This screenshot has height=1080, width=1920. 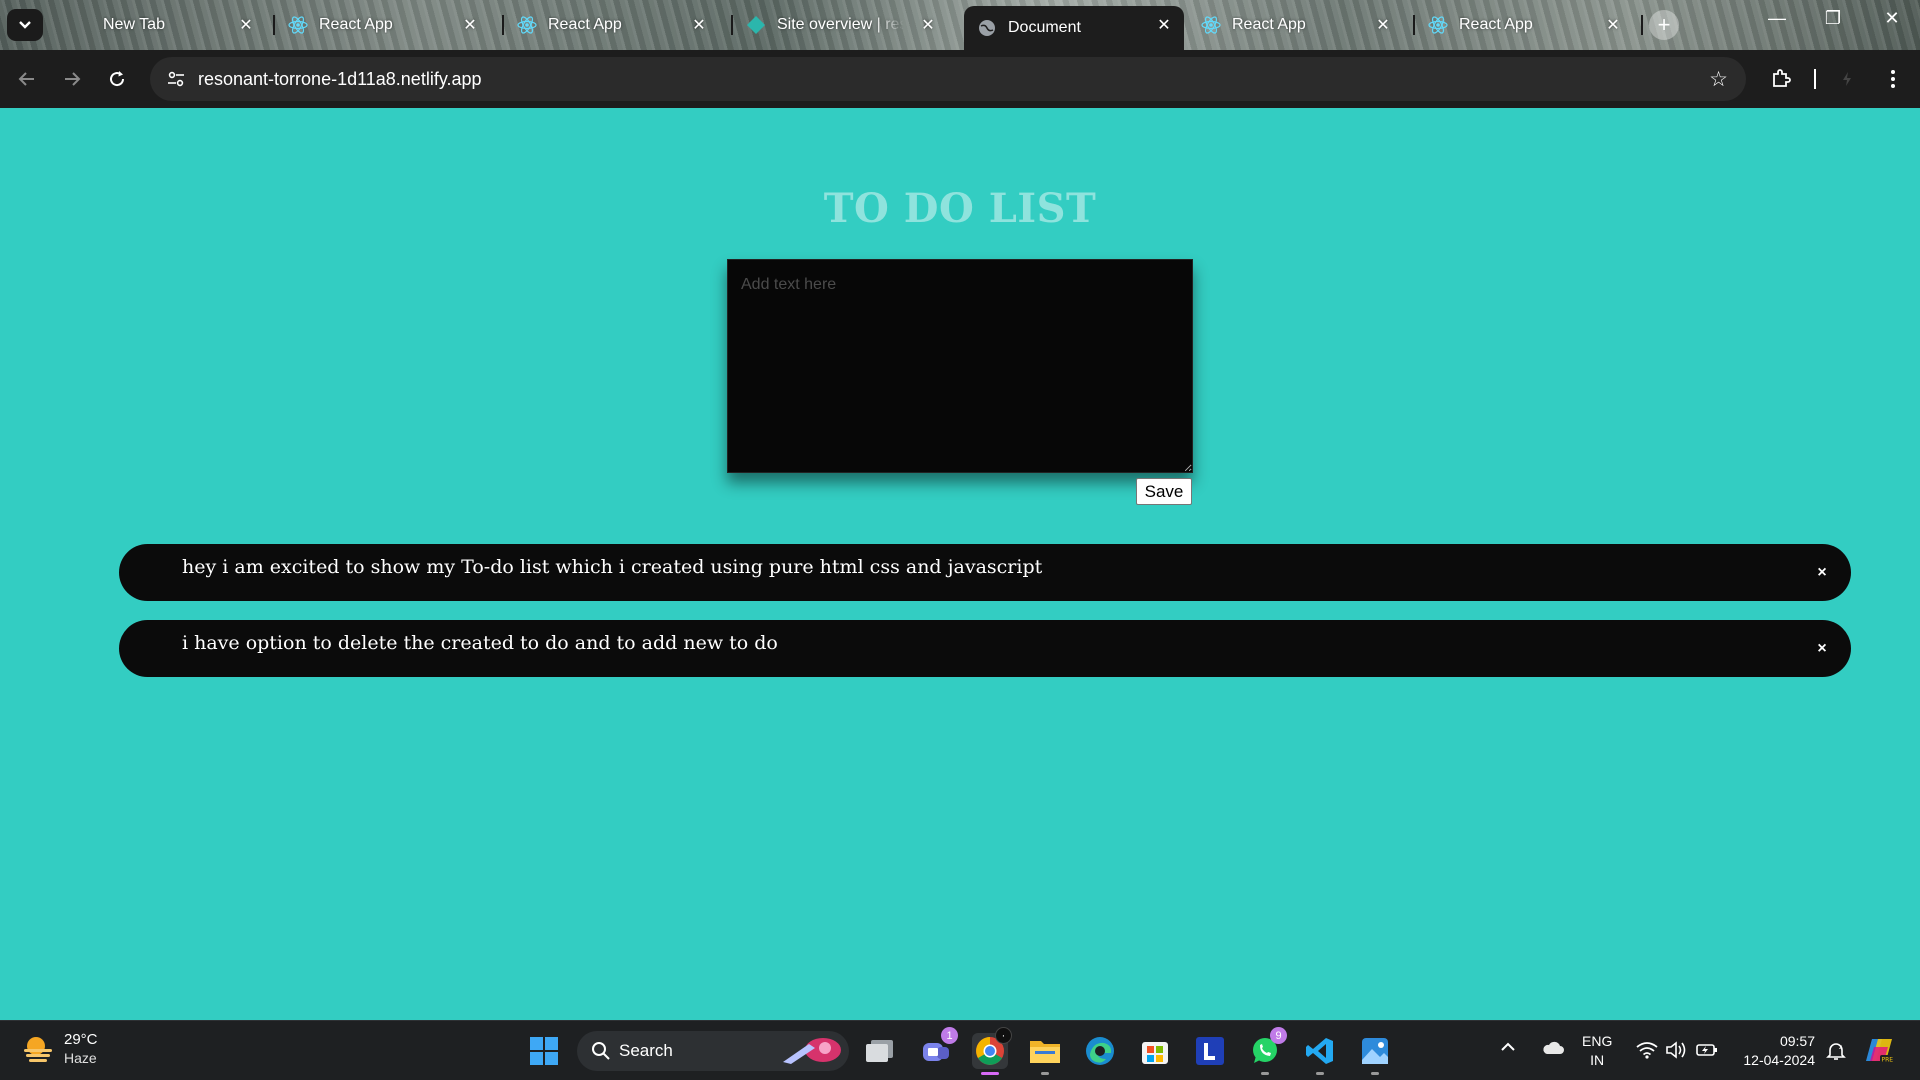 What do you see at coordinates (938, 1048) in the screenshot?
I see `teams-button: 1` at bounding box center [938, 1048].